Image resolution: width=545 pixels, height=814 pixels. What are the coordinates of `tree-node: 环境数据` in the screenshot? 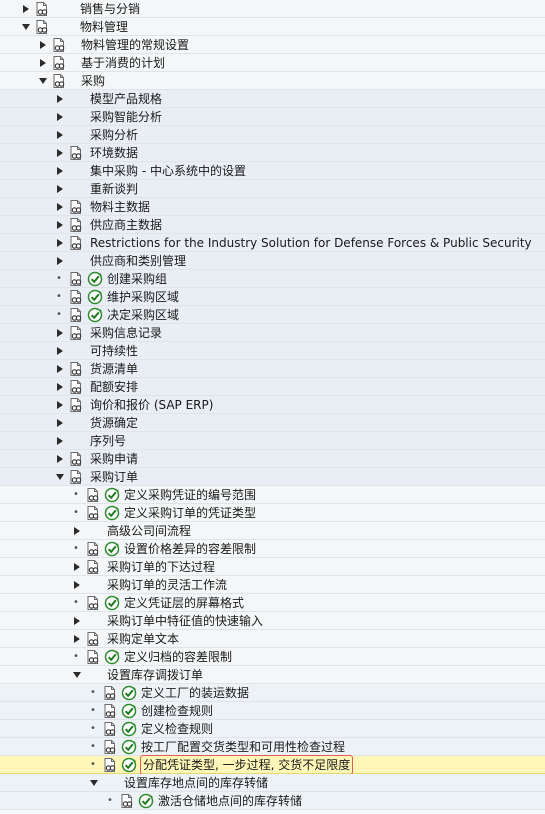 It's located at (272, 153).